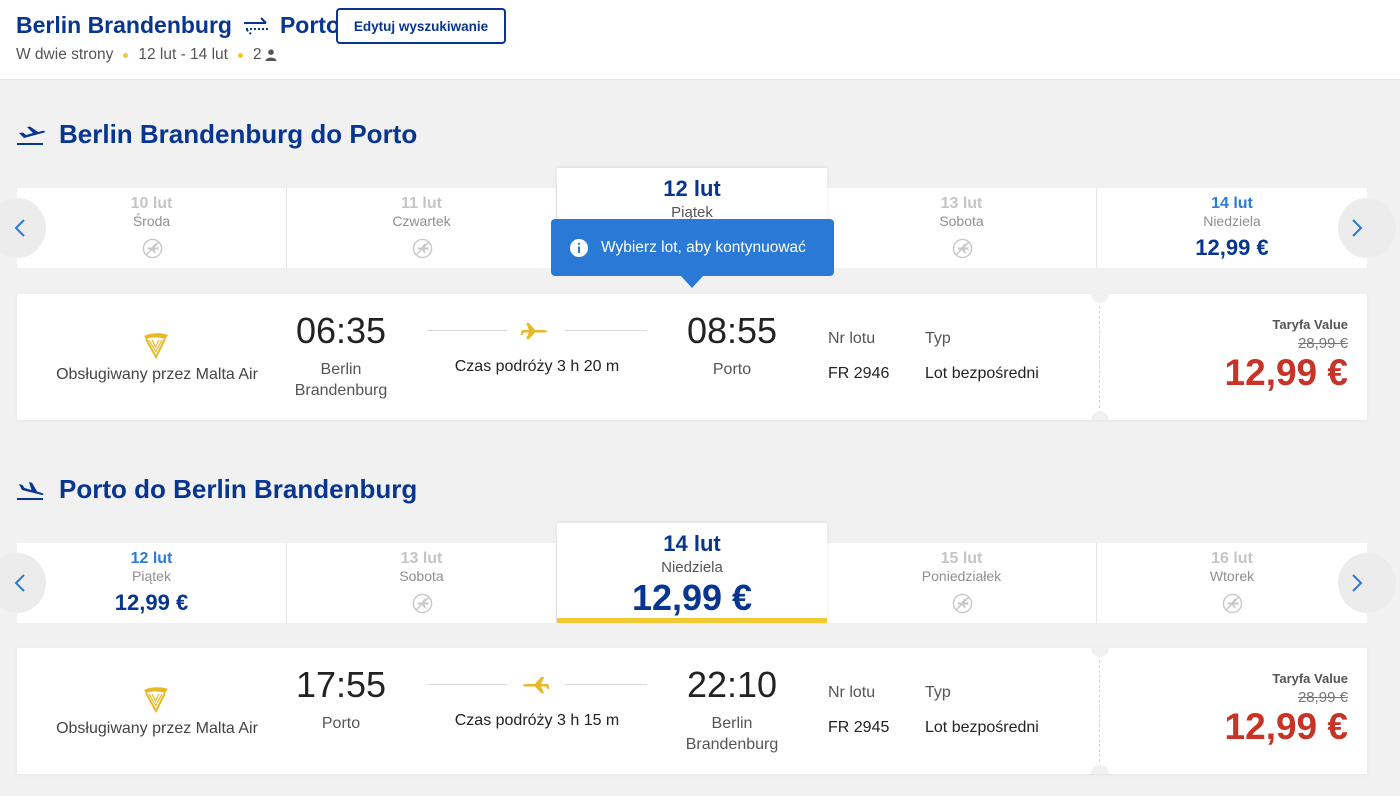 The height and width of the screenshot is (796, 1400). Describe the element at coordinates (124, 25) in the screenshot. I see `origin-label: Berlin Brandenburg` at that location.